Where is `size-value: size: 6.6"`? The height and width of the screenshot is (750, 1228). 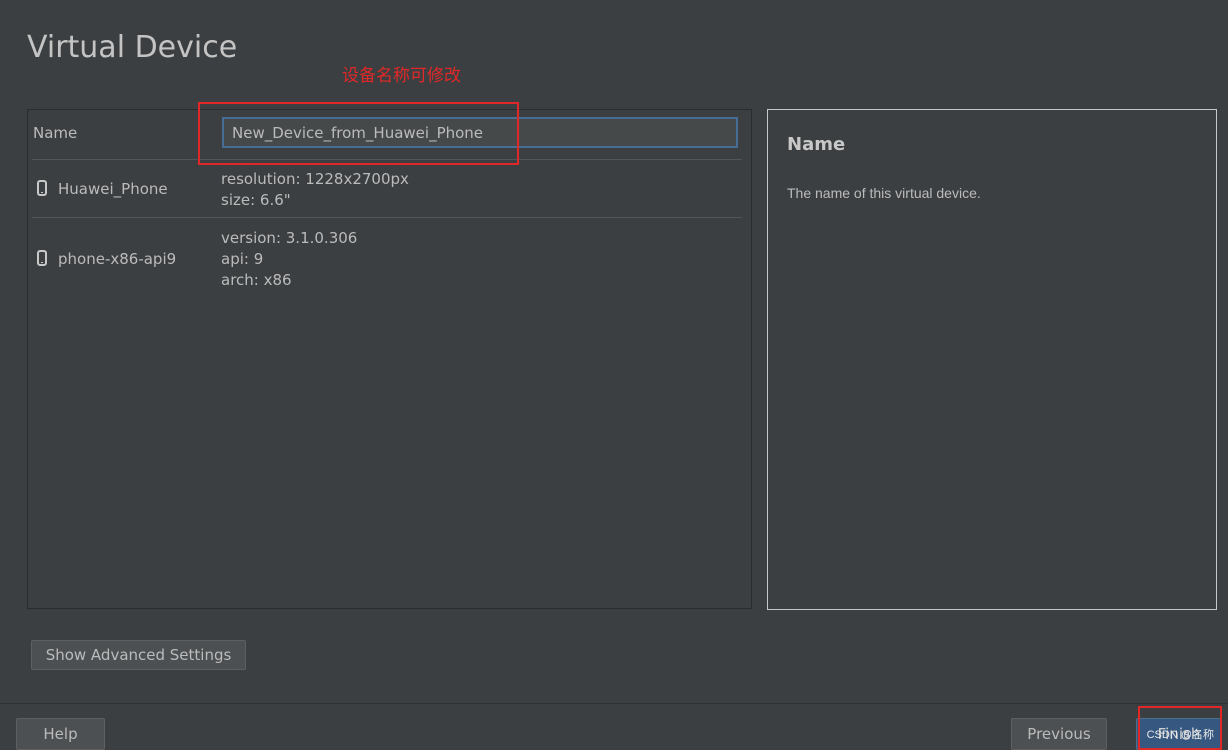
size-value: size: 6.6" is located at coordinates (256, 200).